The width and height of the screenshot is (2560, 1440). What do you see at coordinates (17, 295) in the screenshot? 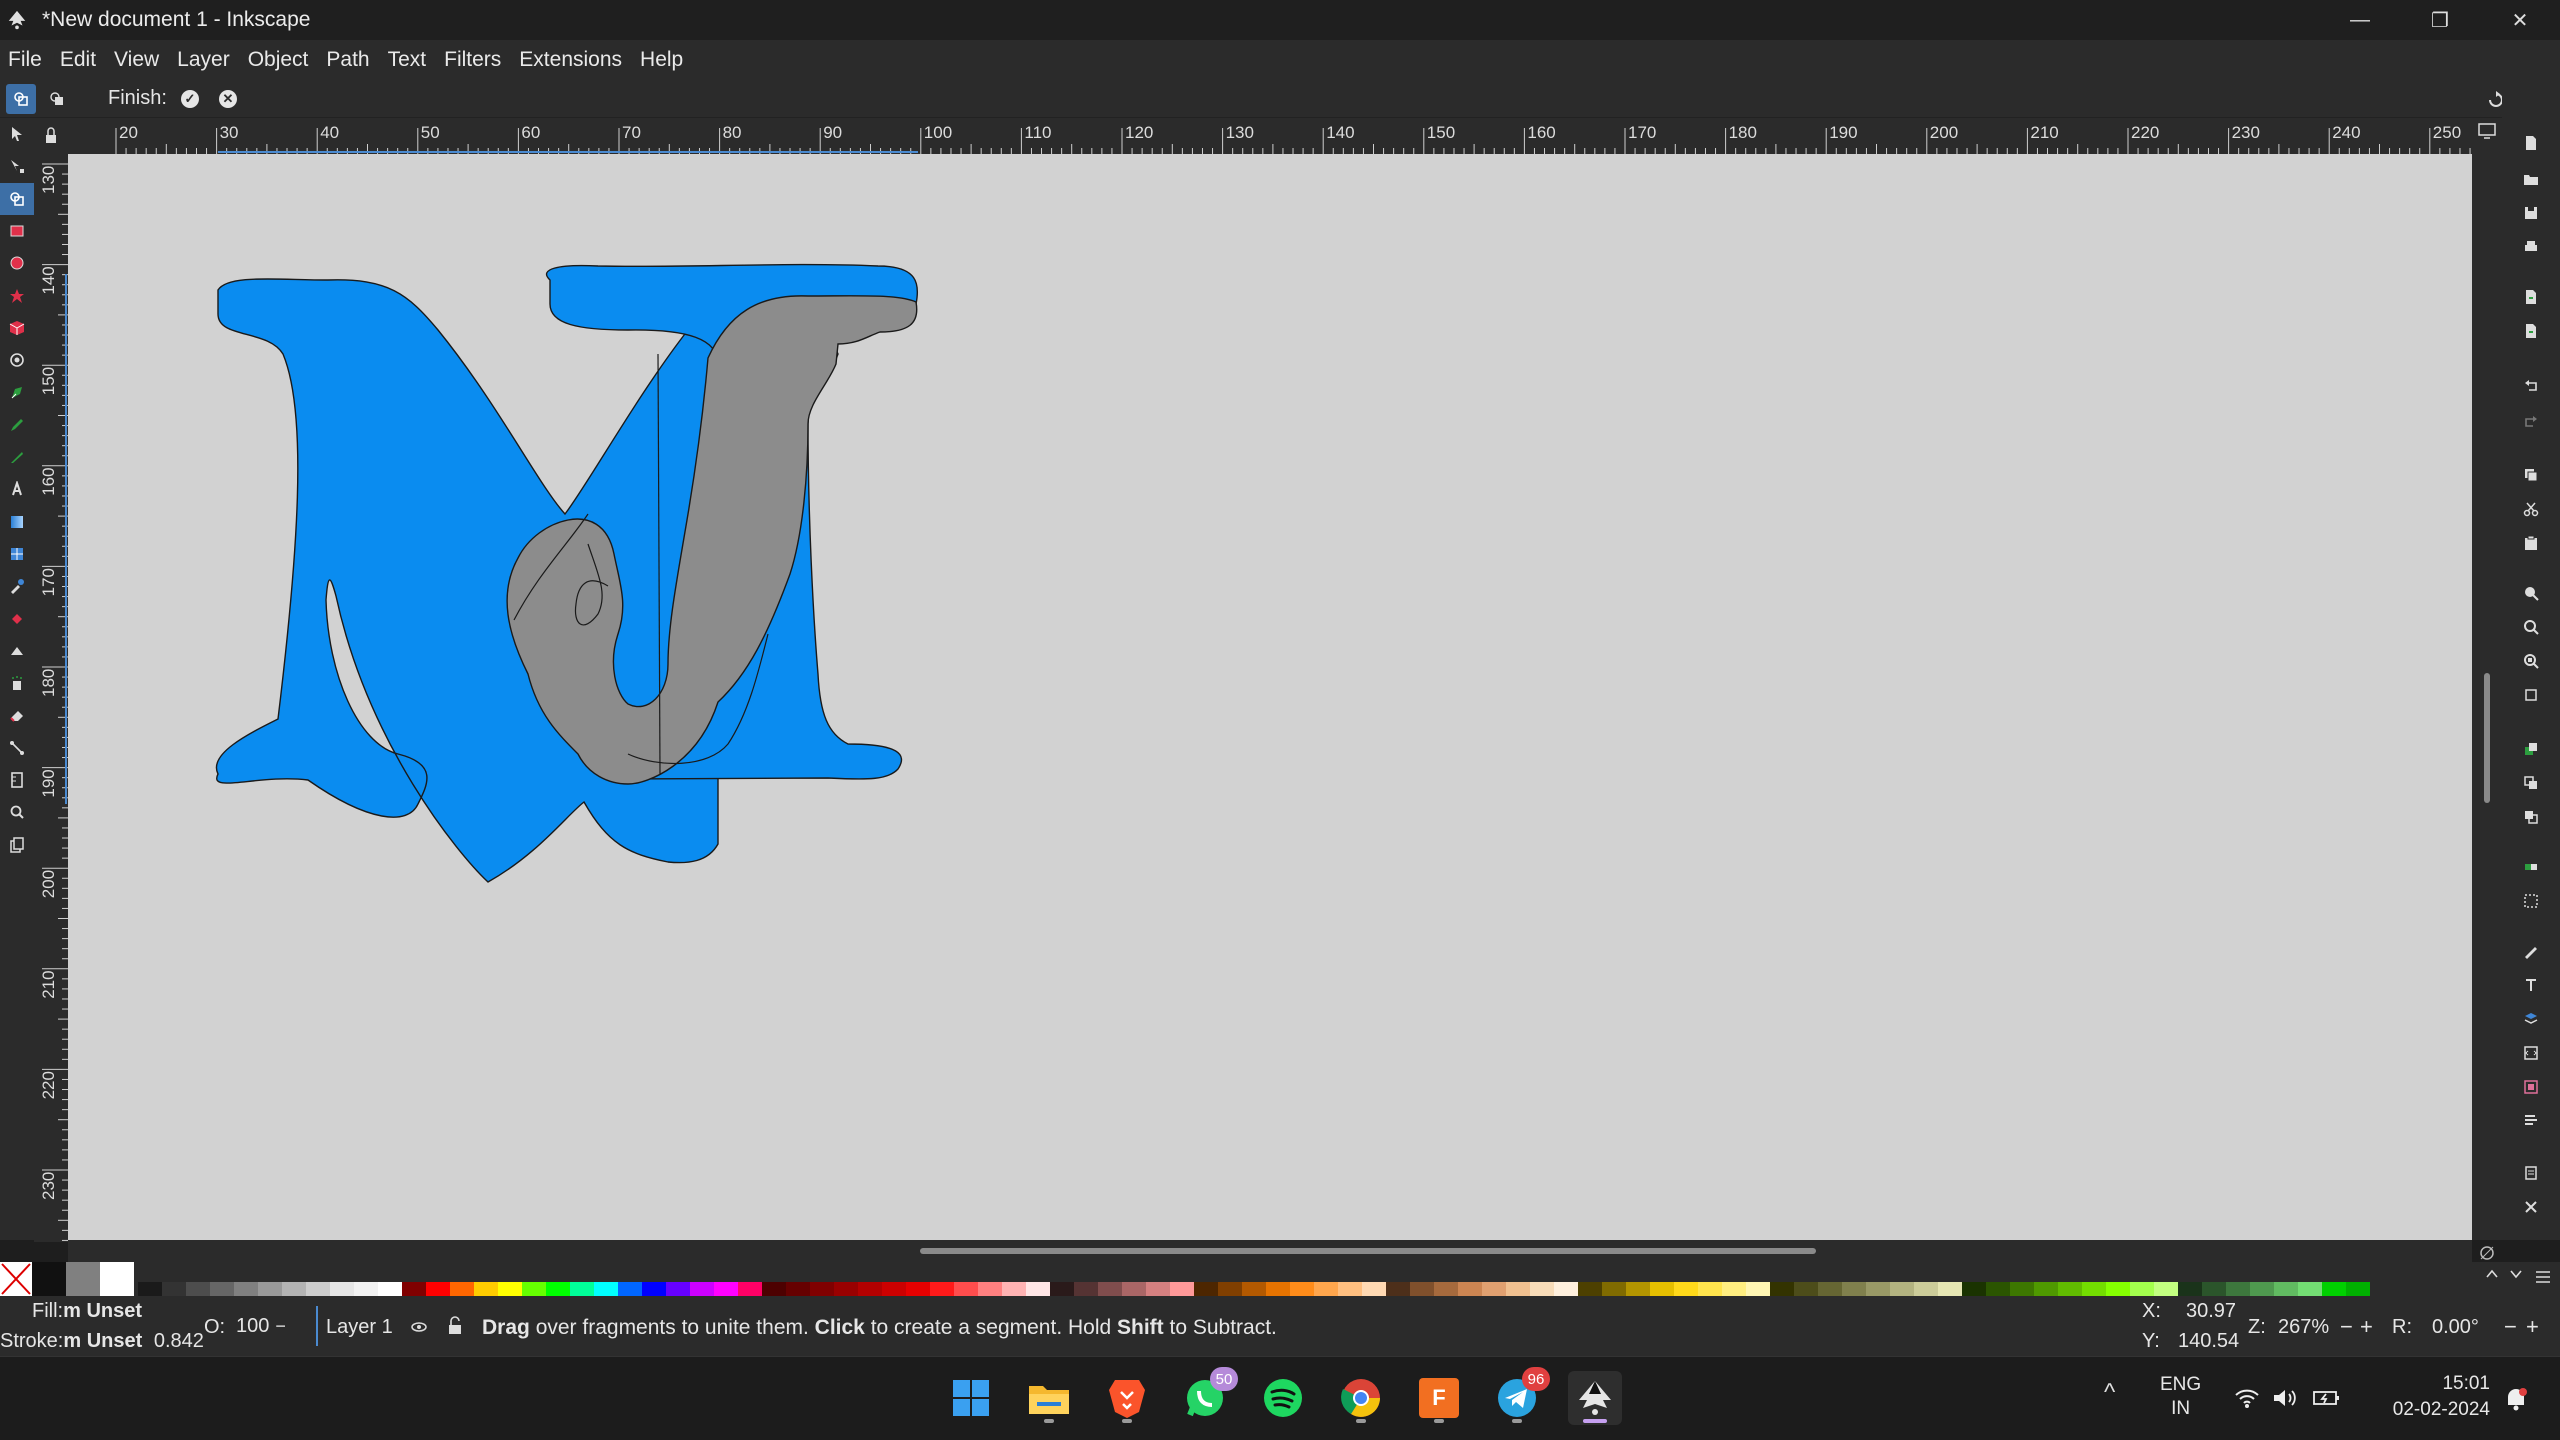
I see `tool-star` at bounding box center [17, 295].